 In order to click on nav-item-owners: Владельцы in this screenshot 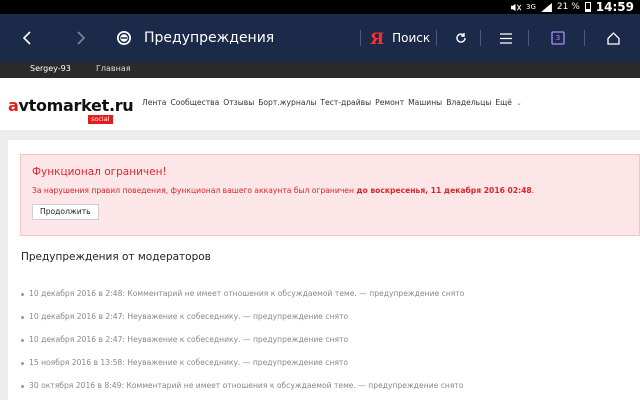, I will do `click(468, 102)`.